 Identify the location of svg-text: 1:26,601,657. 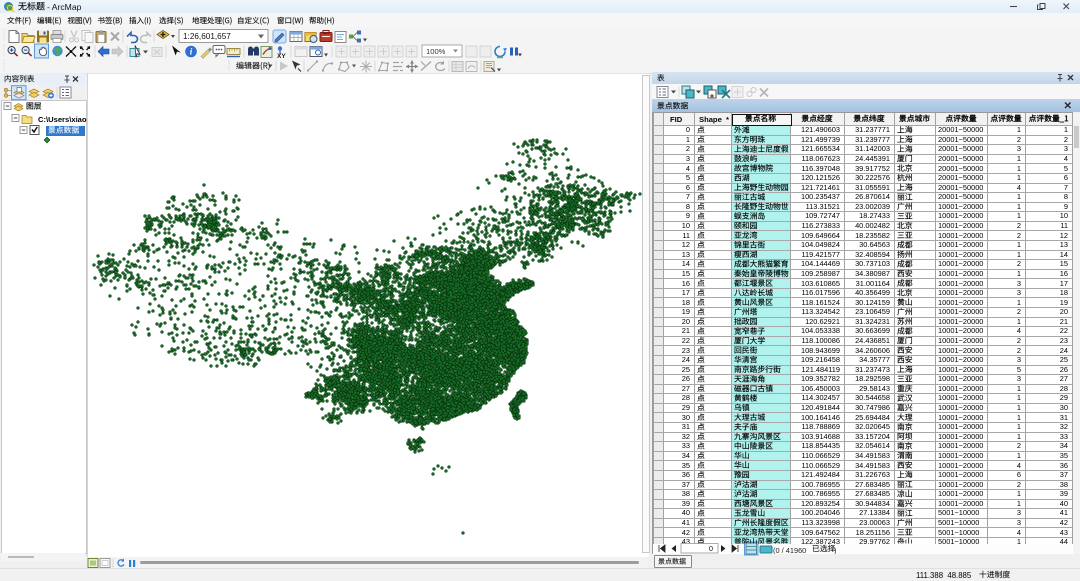
(207, 36).